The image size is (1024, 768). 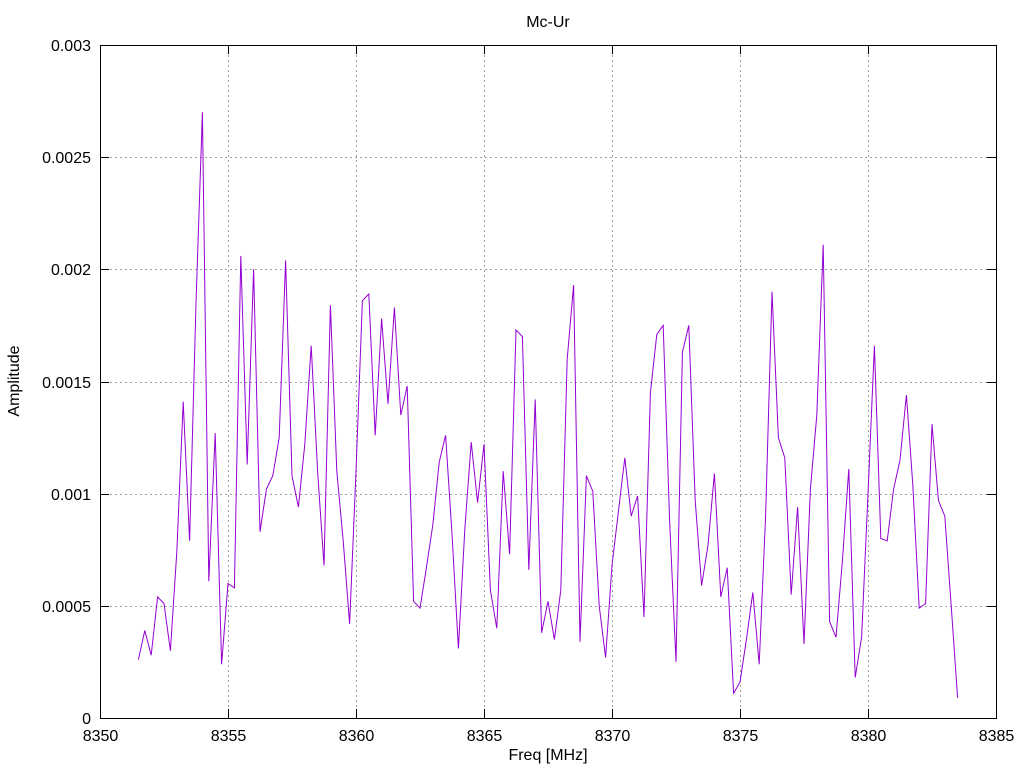 I want to click on y-axis-label: Amplitude, so click(x=14, y=380).